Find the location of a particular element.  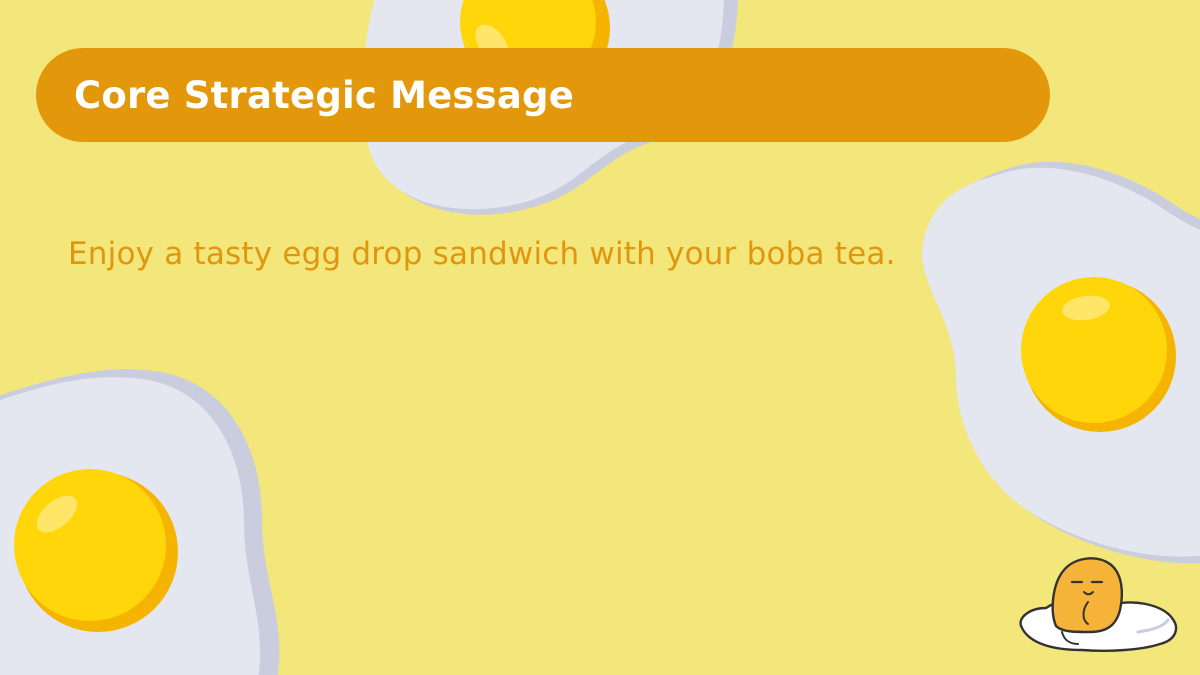

title-bar: Core Strategic Message is located at coordinates (543, 95).